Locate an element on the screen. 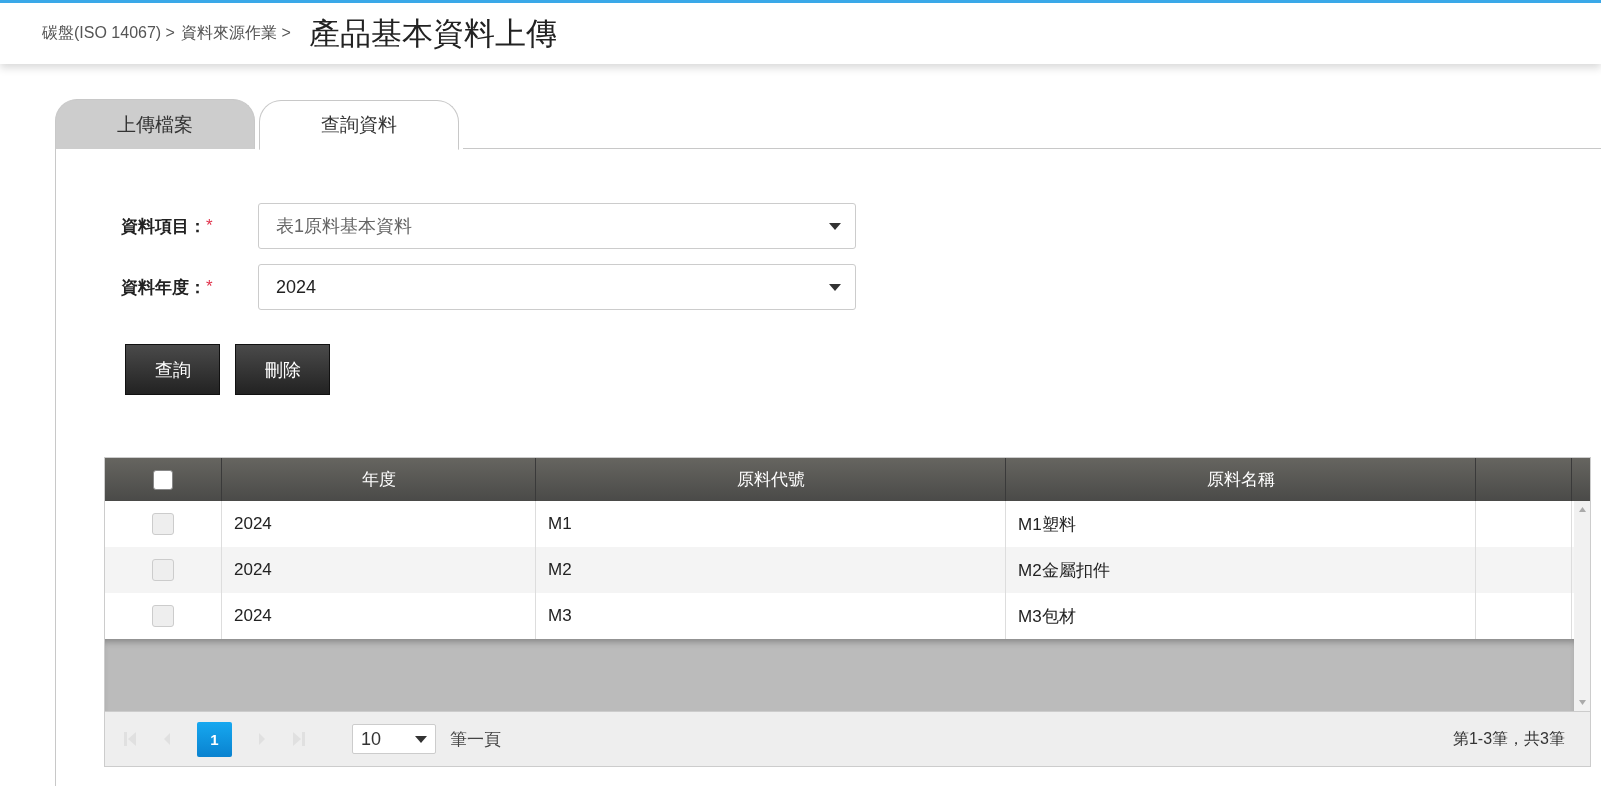  scroll-up-icon is located at coordinates (1582, 509).